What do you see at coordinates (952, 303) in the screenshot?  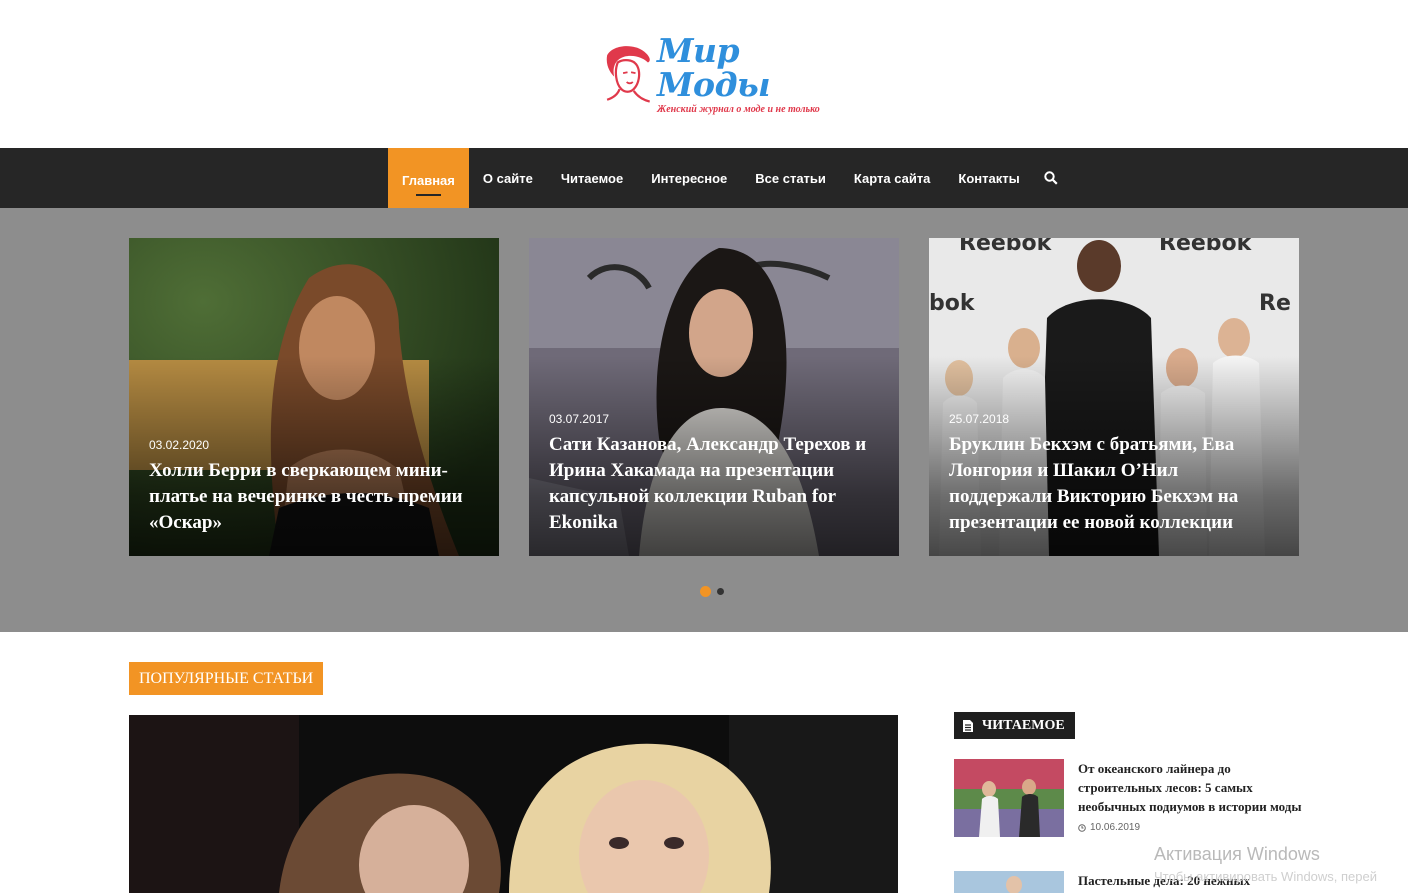 I see `svg-text: bok` at bounding box center [952, 303].